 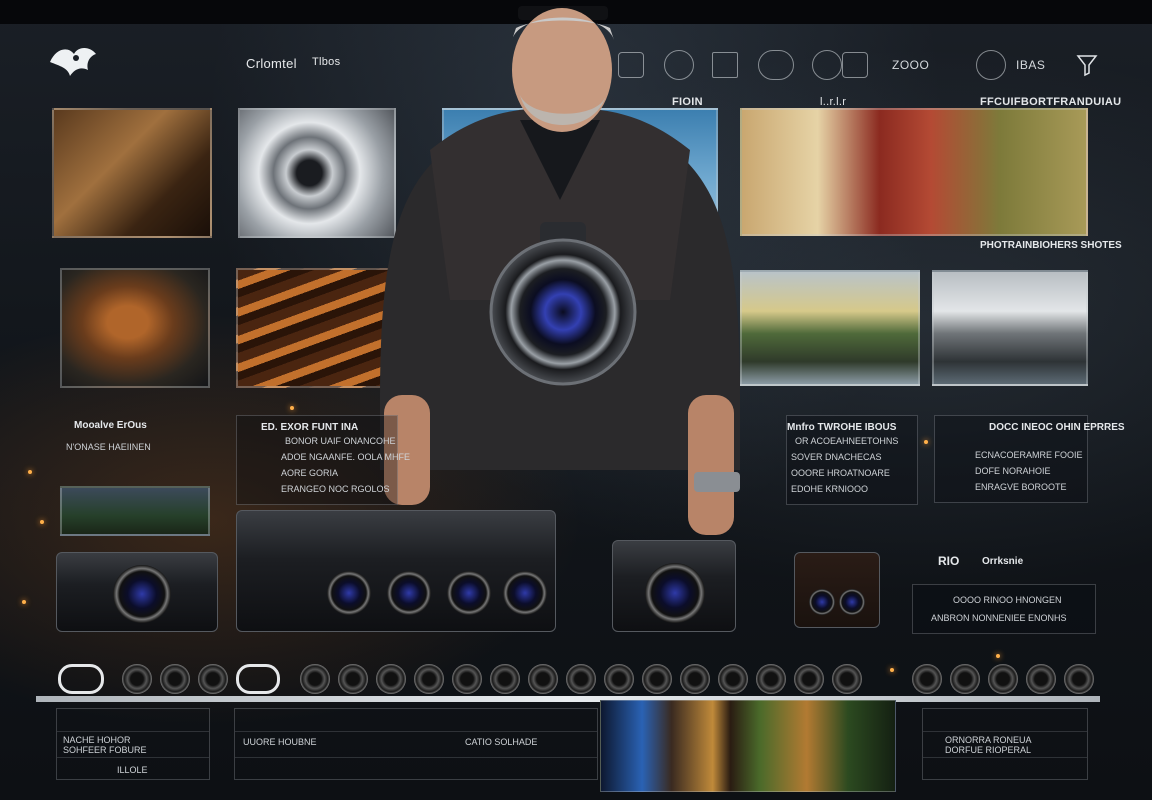 What do you see at coordinates (132, 770) in the screenshot?
I see `table-cell: ILLOLE` at bounding box center [132, 770].